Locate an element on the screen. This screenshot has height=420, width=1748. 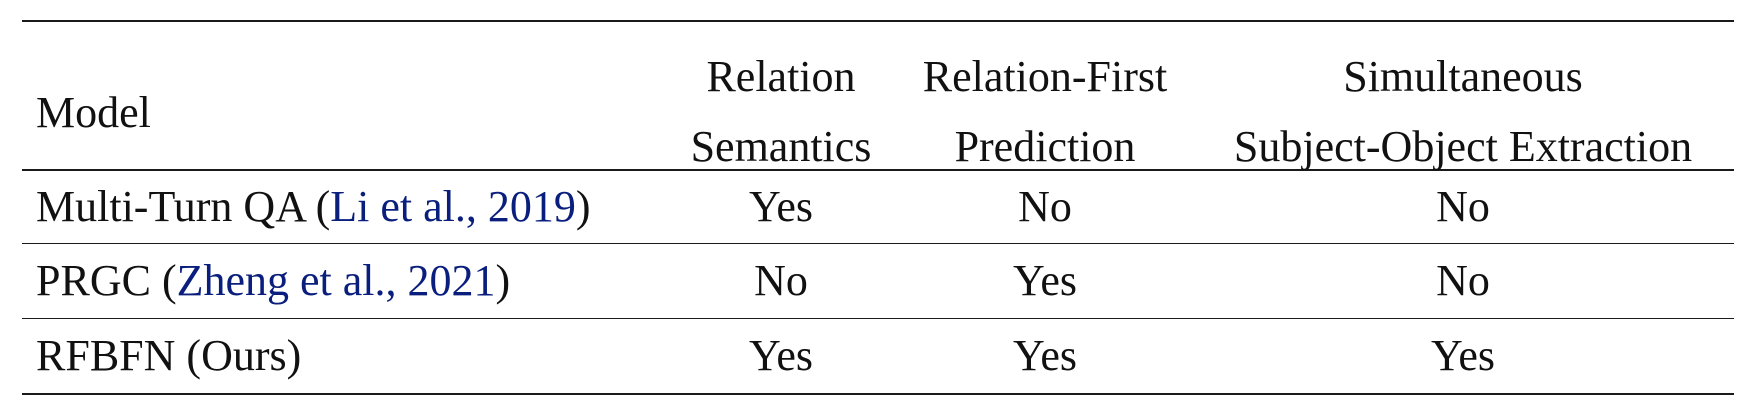
model-name: PRGC is located at coordinates (93, 280).